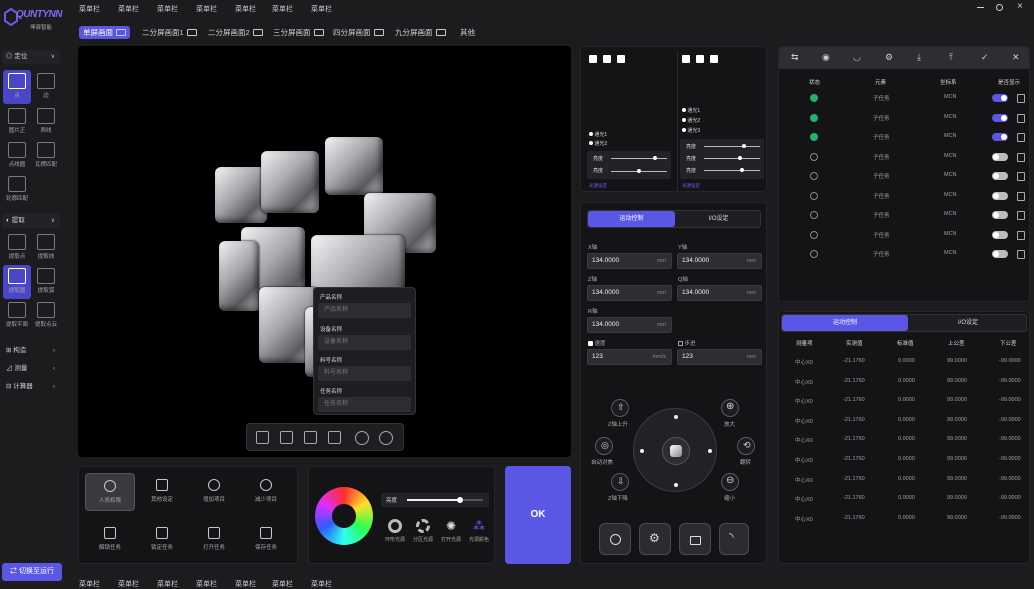 The height and width of the screenshot is (589, 1034). I want to click on task-input: 任务名称, so click(364, 404).